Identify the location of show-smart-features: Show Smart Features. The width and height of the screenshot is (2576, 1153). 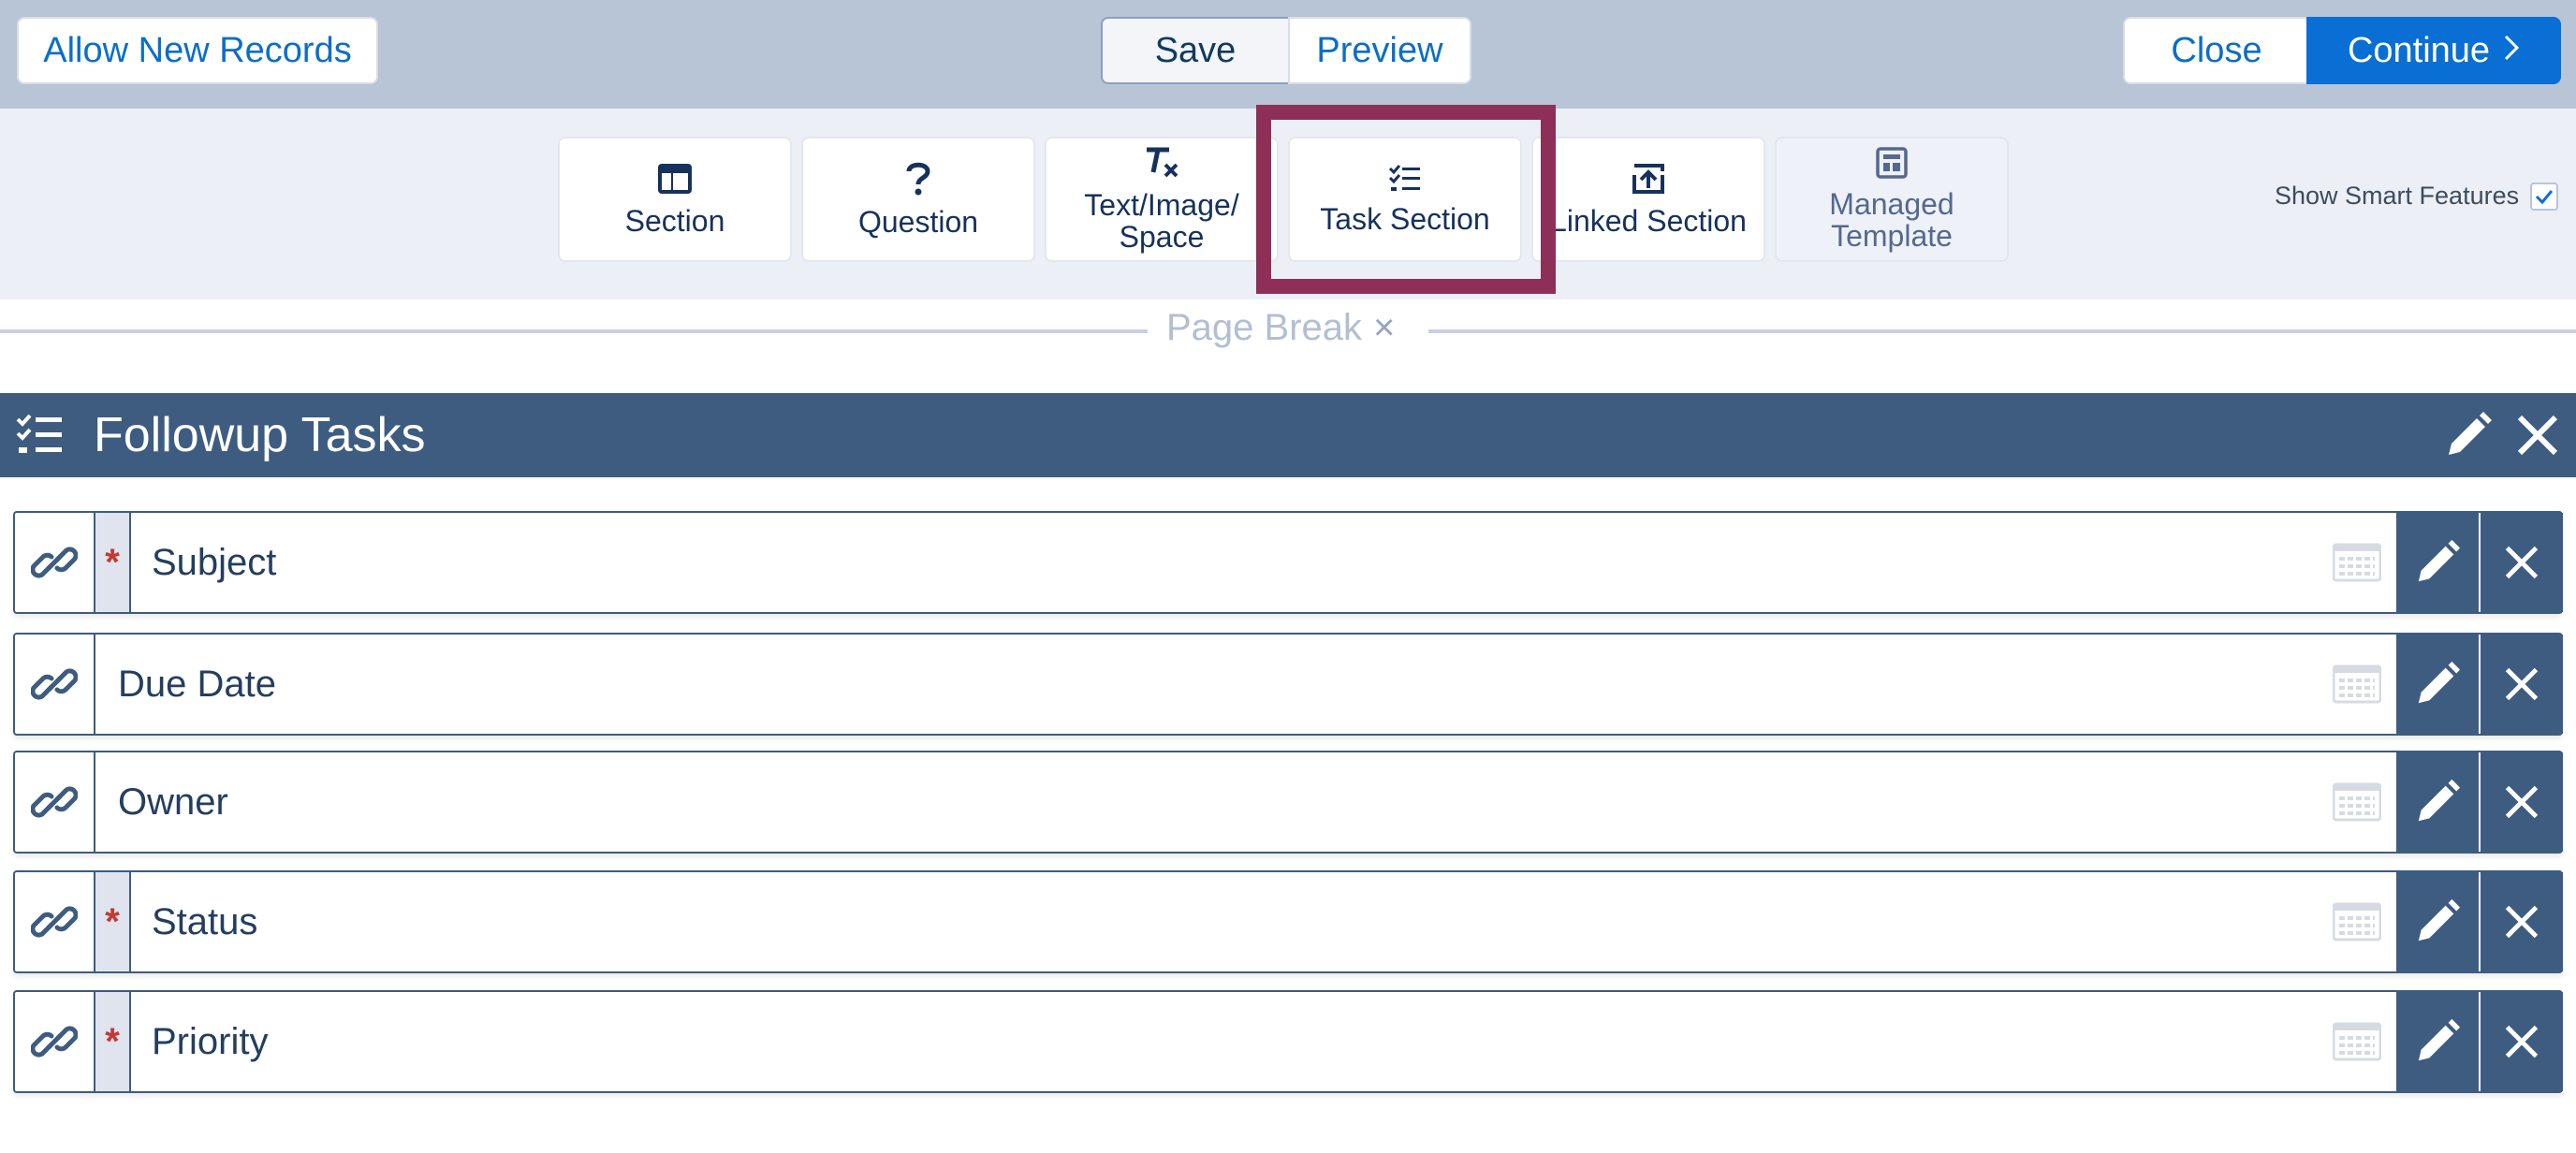
(2417, 196).